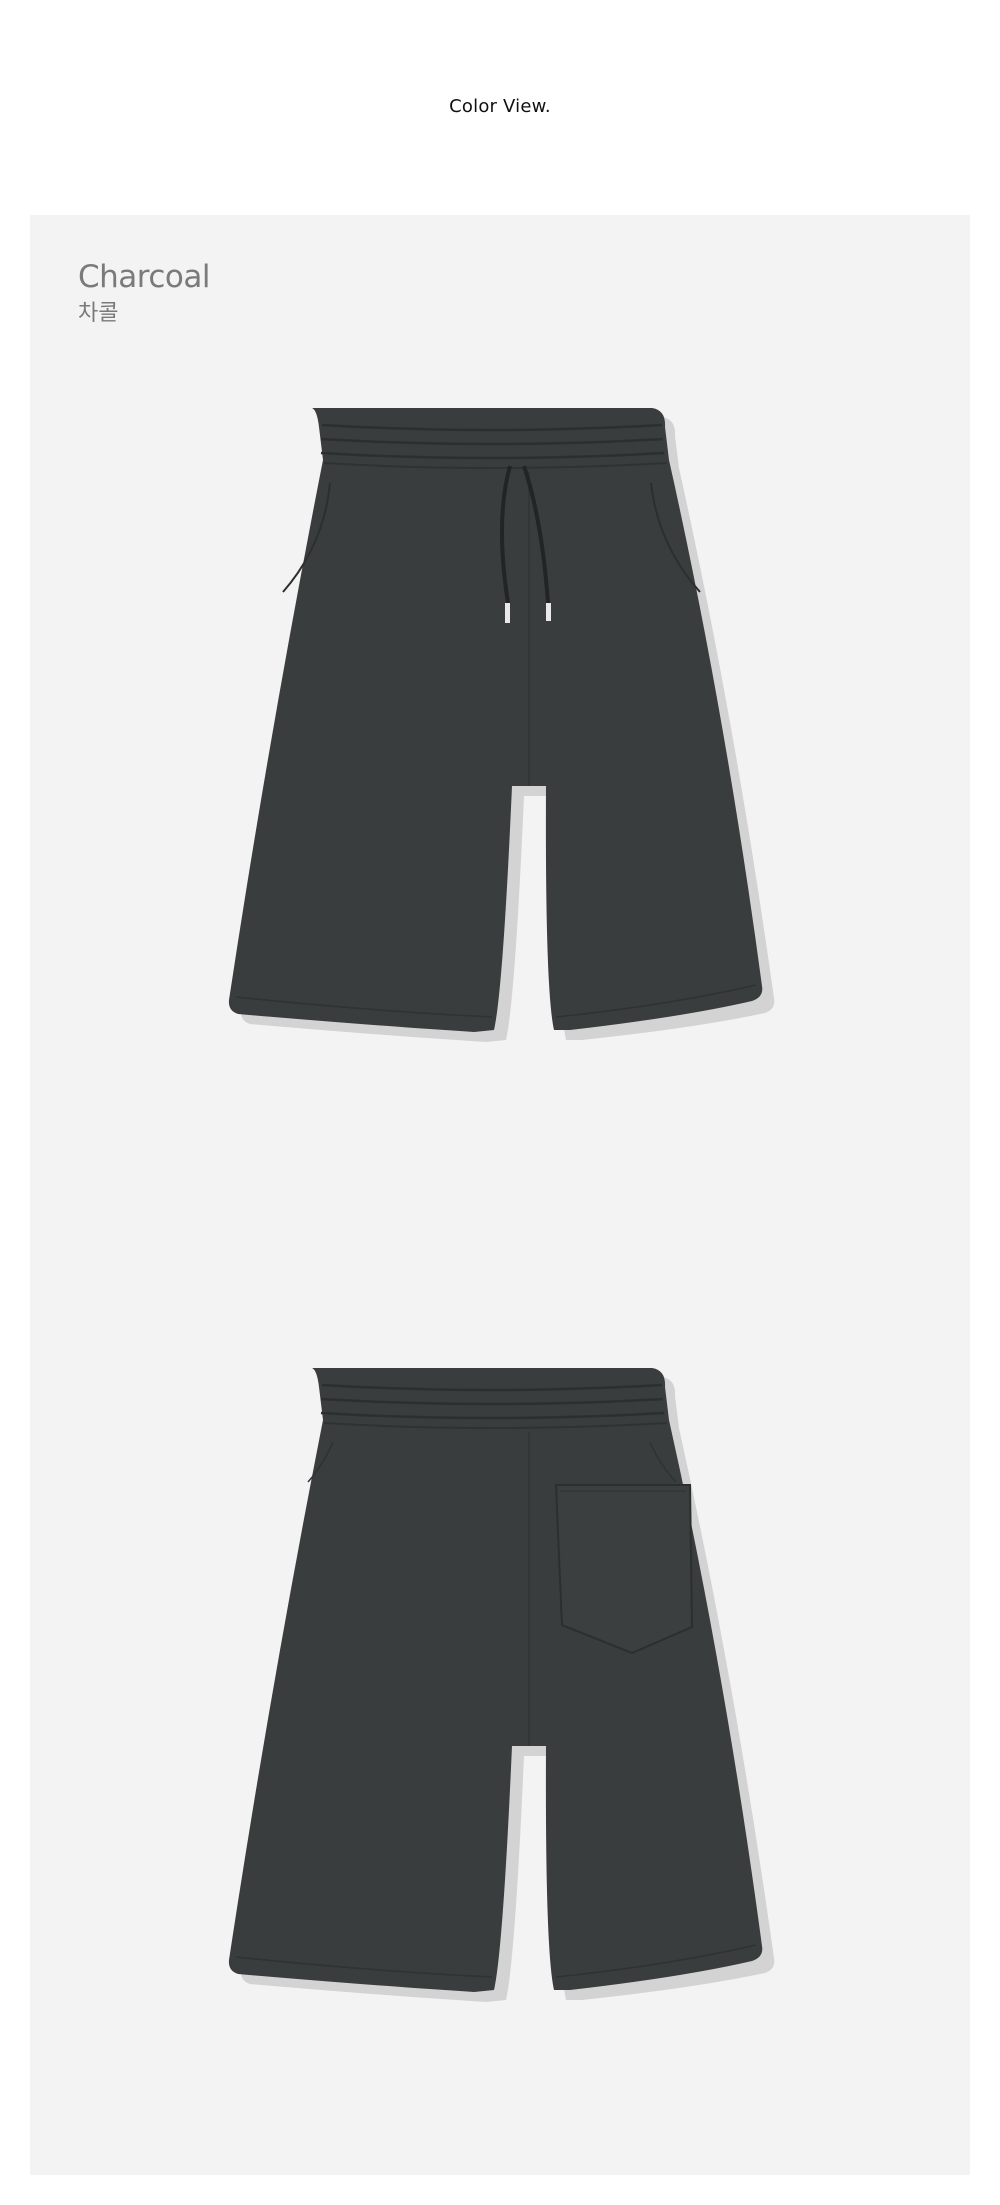 The width and height of the screenshot is (1000, 2205). What do you see at coordinates (507, 613) in the screenshot?
I see `drawstring-tip-left` at bounding box center [507, 613].